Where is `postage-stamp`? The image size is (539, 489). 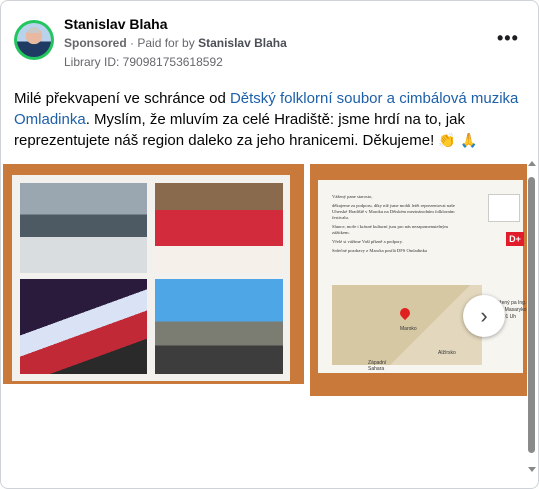 postage-stamp is located at coordinates (504, 208).